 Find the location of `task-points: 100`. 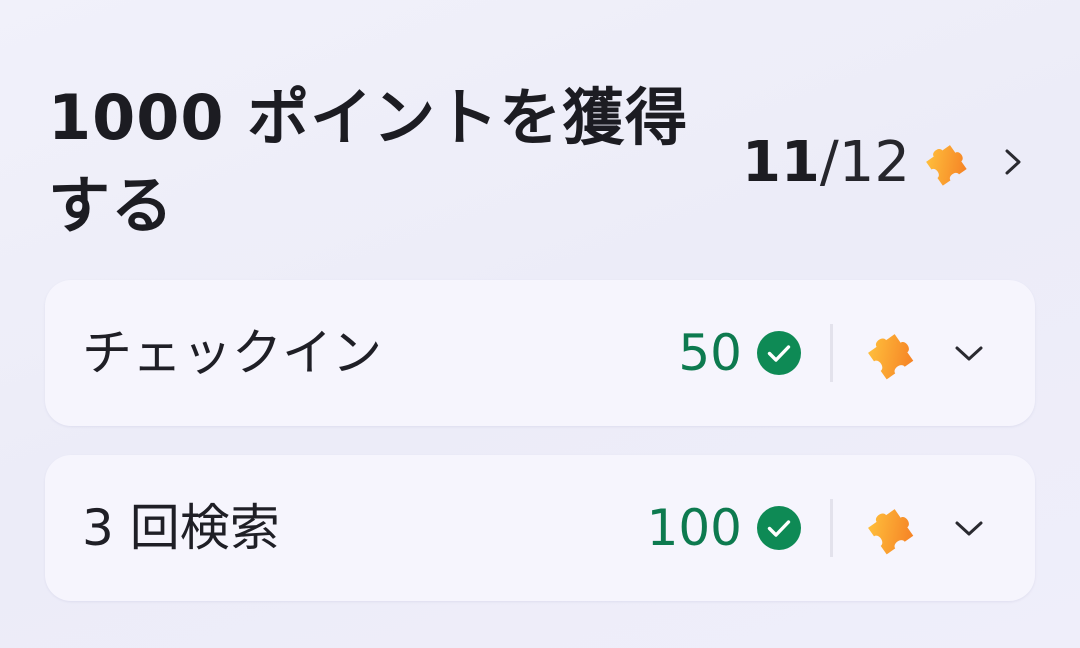

task-points: 100 is located at coordinates (694, 528).